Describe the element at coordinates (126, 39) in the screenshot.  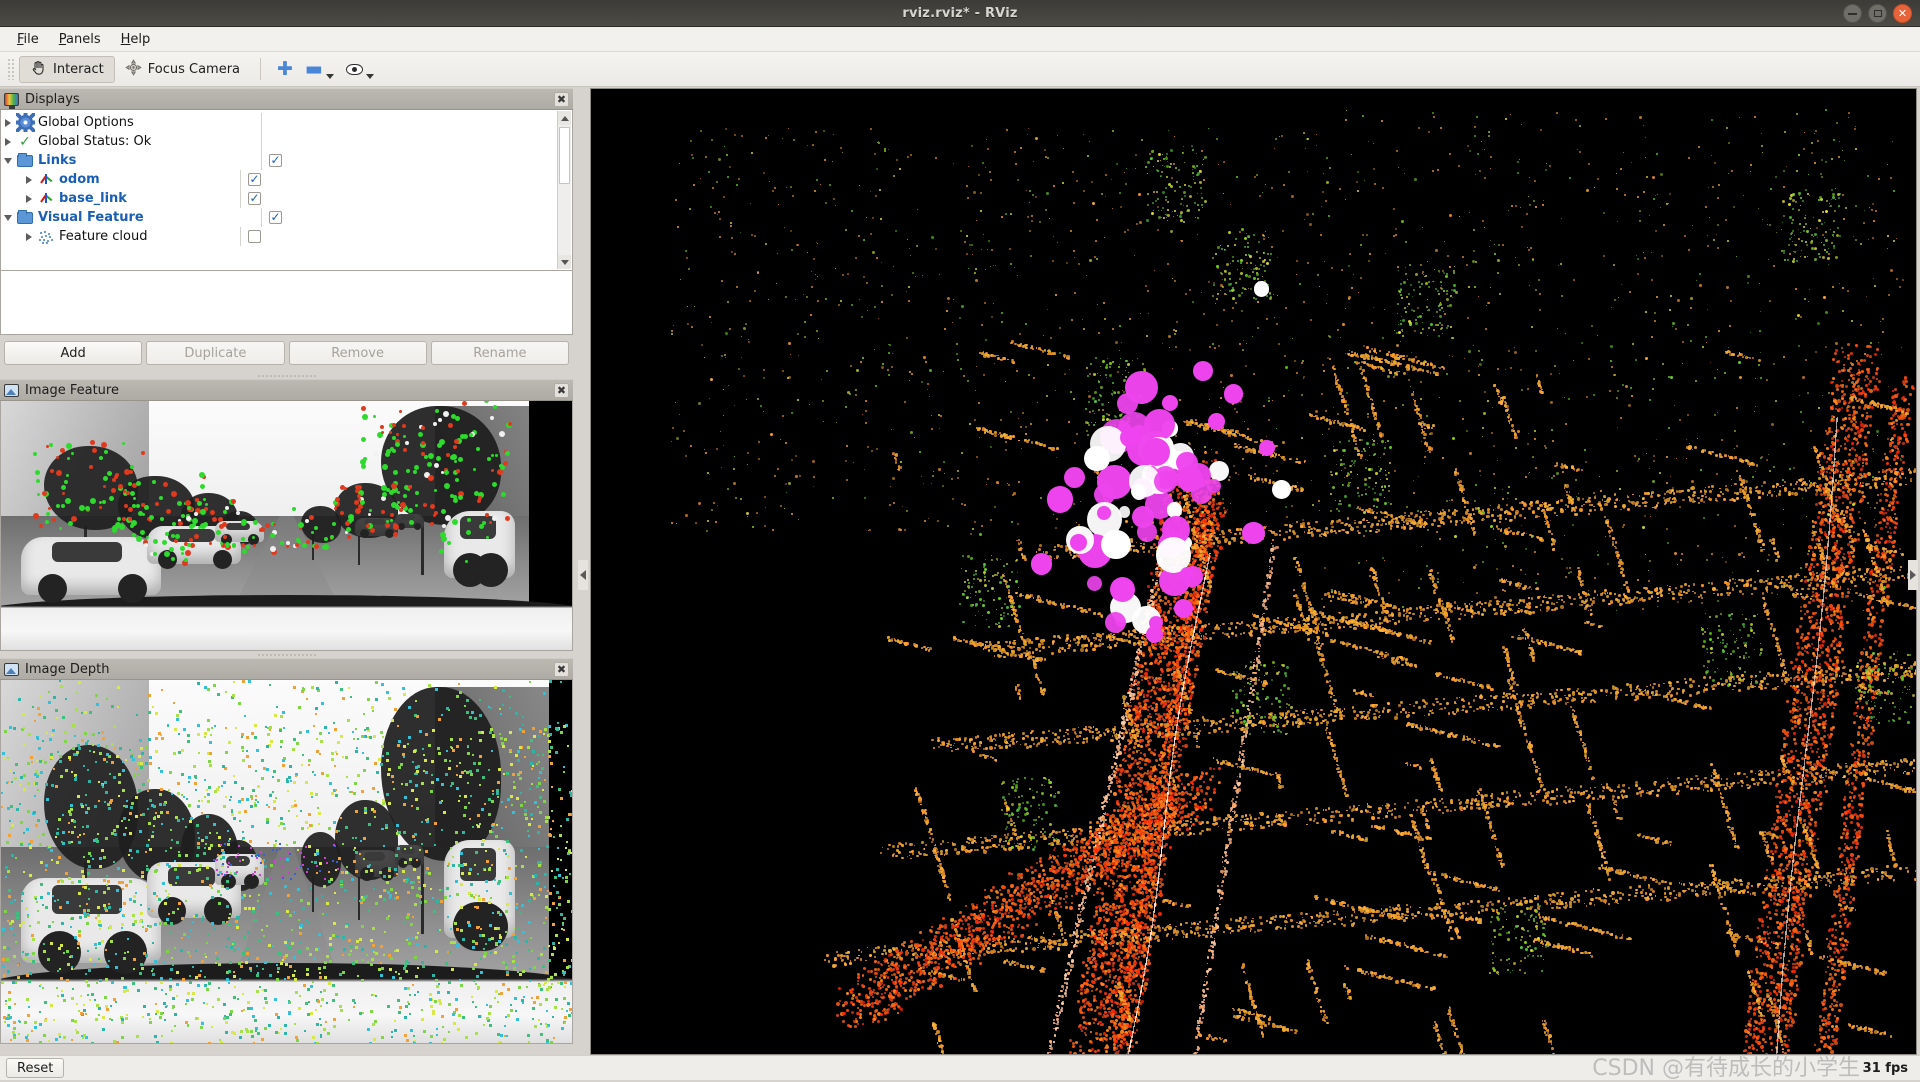
I see `menu-help-mnemonic: H` at that location.